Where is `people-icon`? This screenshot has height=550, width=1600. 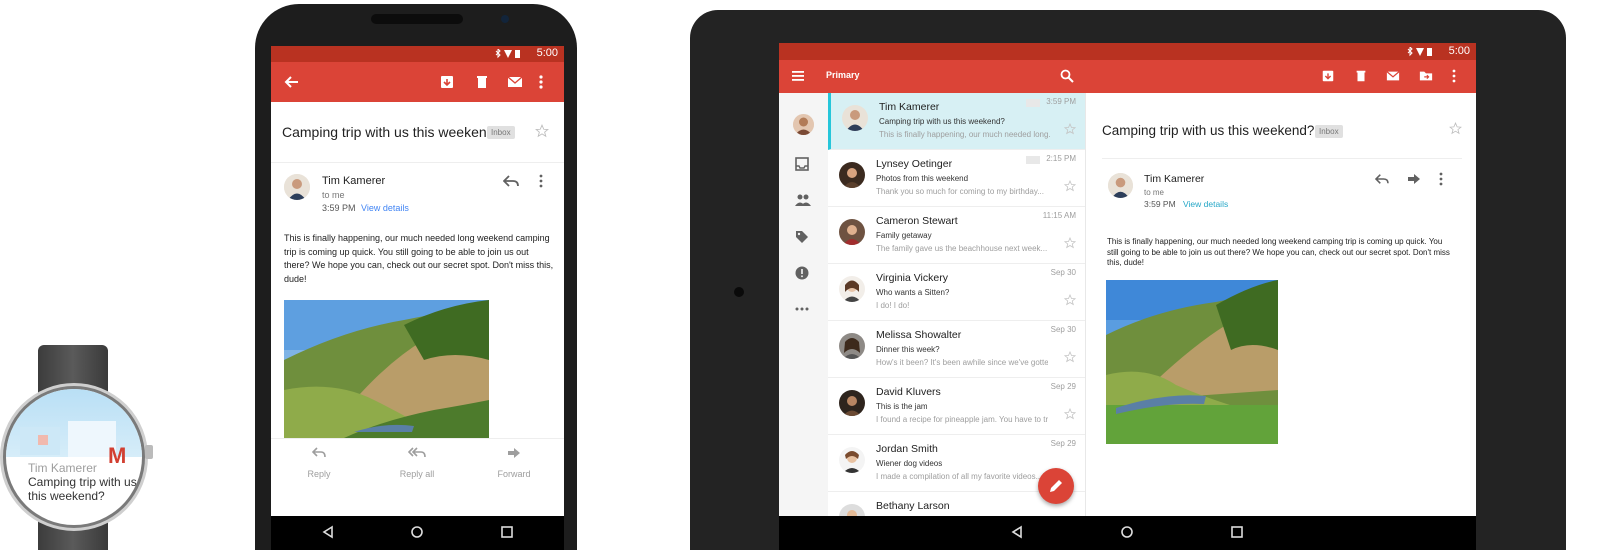
people-icon is located at coordinates (803, 200).